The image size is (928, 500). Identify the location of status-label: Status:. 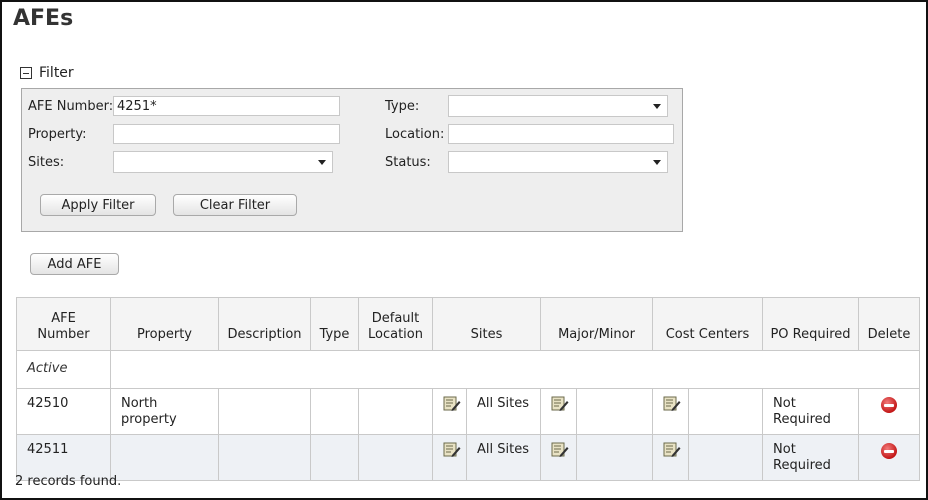
(408, 162).